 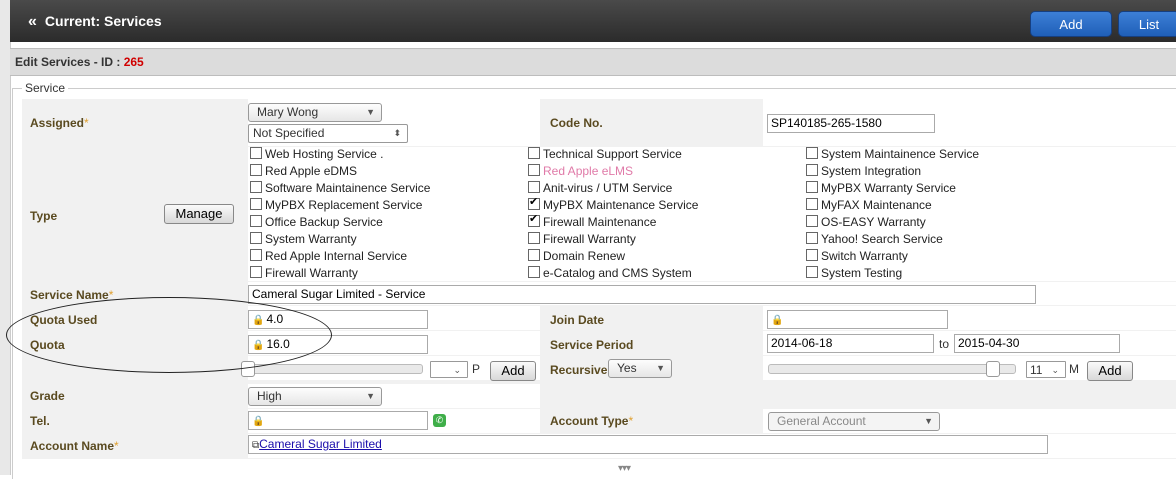 What do you see at coordinates (576, 256) in the screenshot?
I see `type-checkbox-item: Domain Renew` at bounding box center [576, 256].